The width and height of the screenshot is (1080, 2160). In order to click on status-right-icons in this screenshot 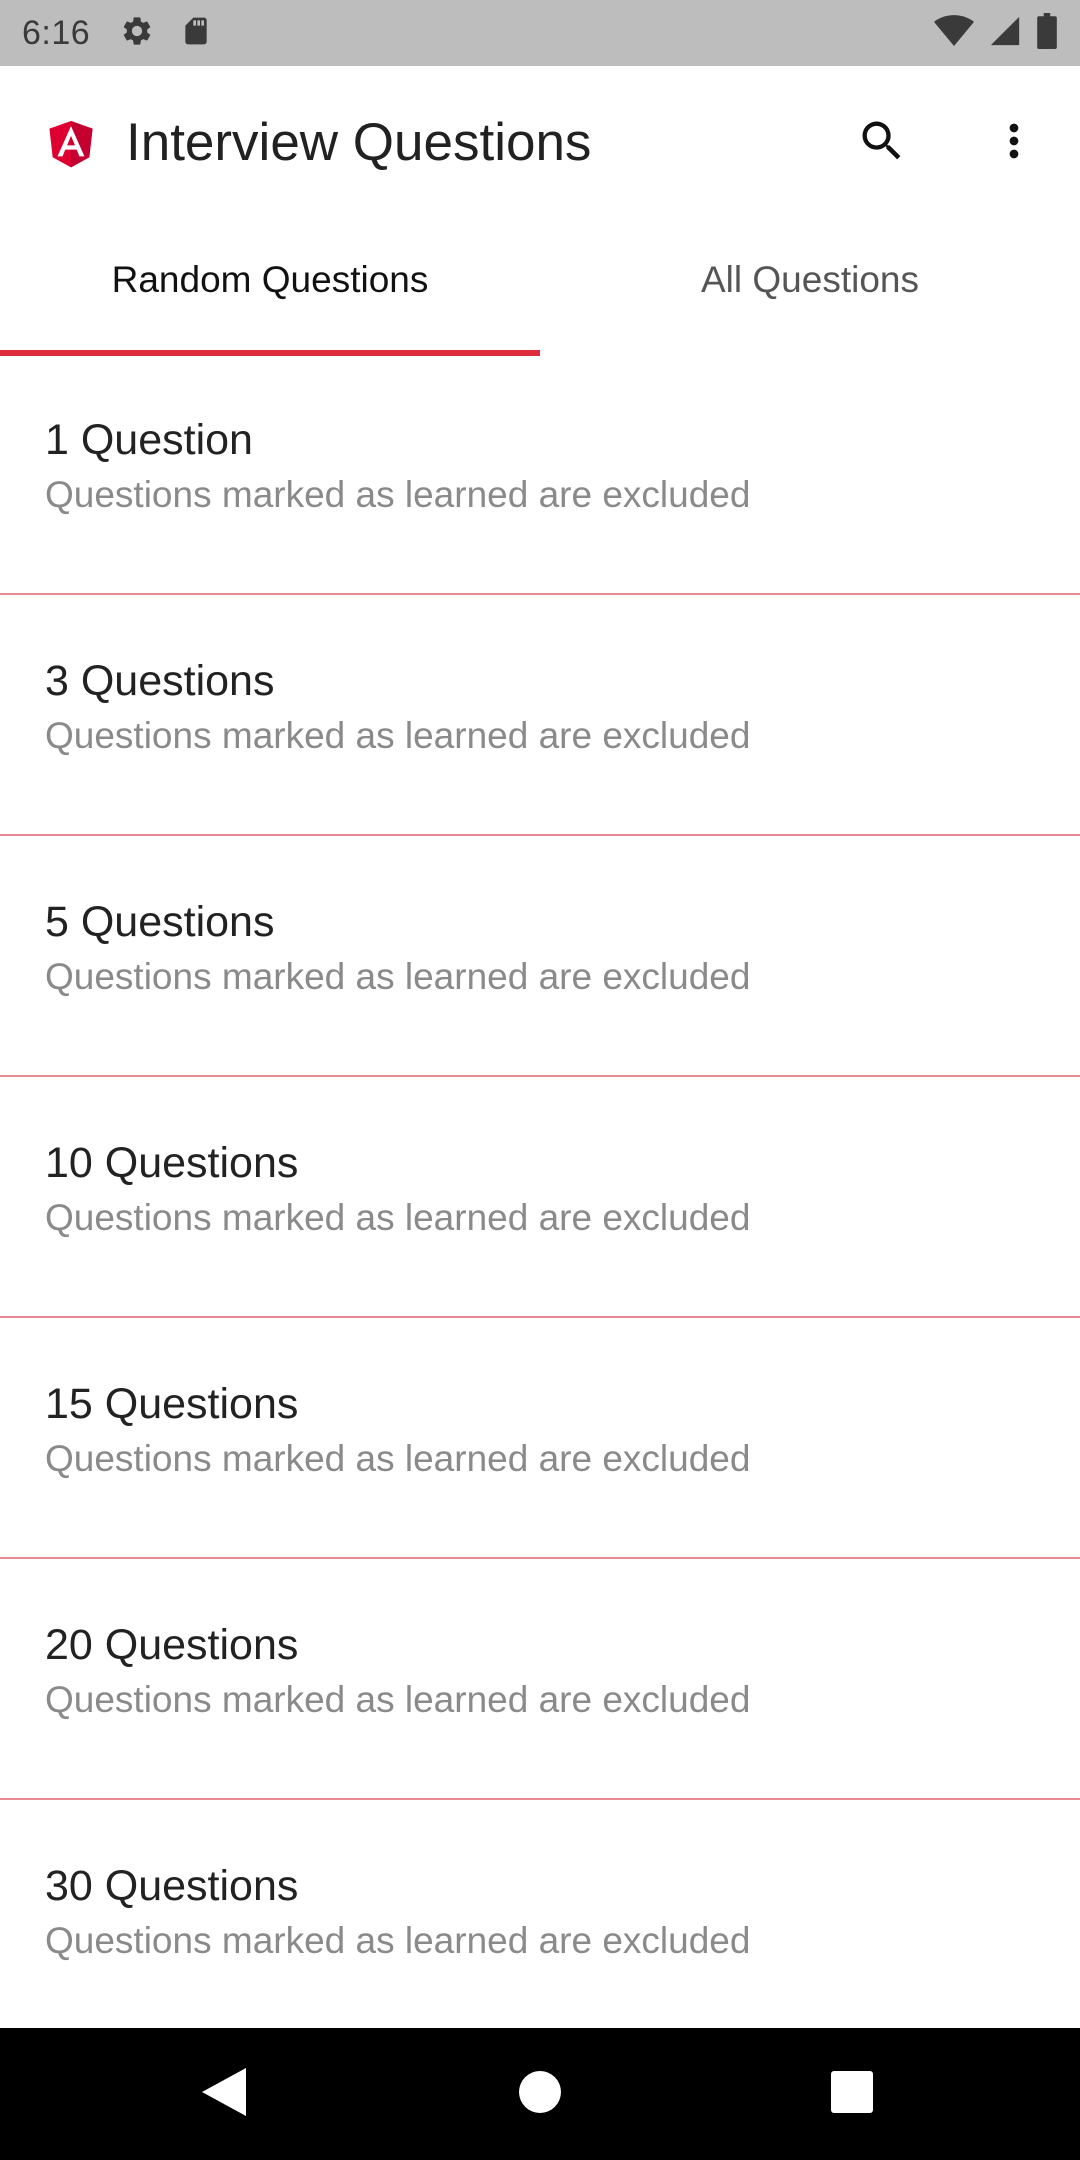, I will do `click(996, 33)`.